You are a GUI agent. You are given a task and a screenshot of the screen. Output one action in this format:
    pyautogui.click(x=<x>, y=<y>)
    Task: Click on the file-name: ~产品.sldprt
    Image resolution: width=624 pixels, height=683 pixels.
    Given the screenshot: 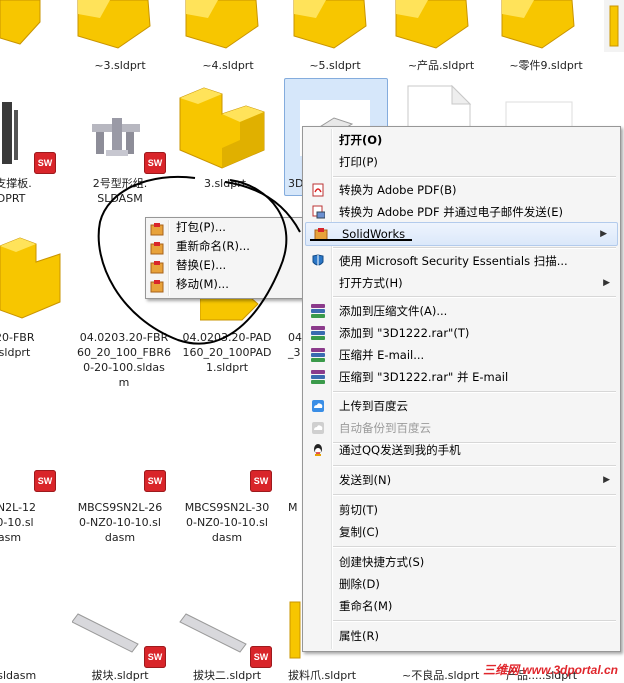 What is the action you would take?
    pyautogui.click(x=441, y=65)
    